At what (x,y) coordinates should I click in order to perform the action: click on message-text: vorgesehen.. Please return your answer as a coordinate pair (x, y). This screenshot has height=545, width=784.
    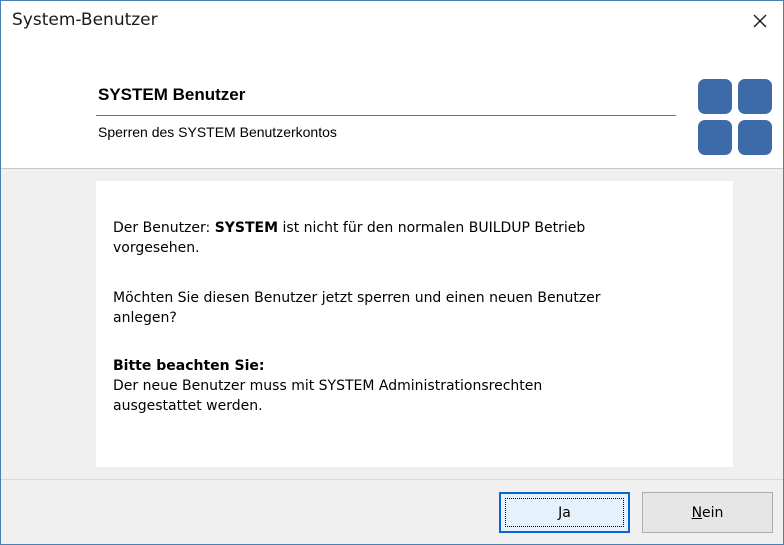
    Looking at the image, I should click on (156, 248).